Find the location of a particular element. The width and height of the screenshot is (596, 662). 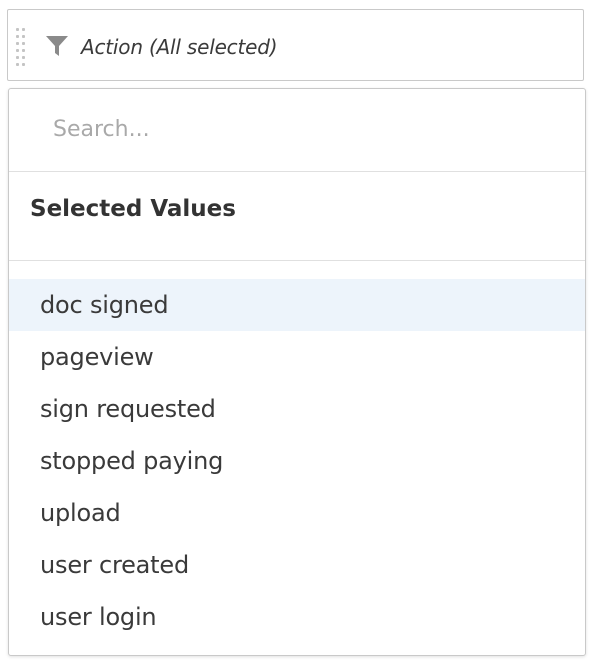

search-input is located at coordinates (293, 129).